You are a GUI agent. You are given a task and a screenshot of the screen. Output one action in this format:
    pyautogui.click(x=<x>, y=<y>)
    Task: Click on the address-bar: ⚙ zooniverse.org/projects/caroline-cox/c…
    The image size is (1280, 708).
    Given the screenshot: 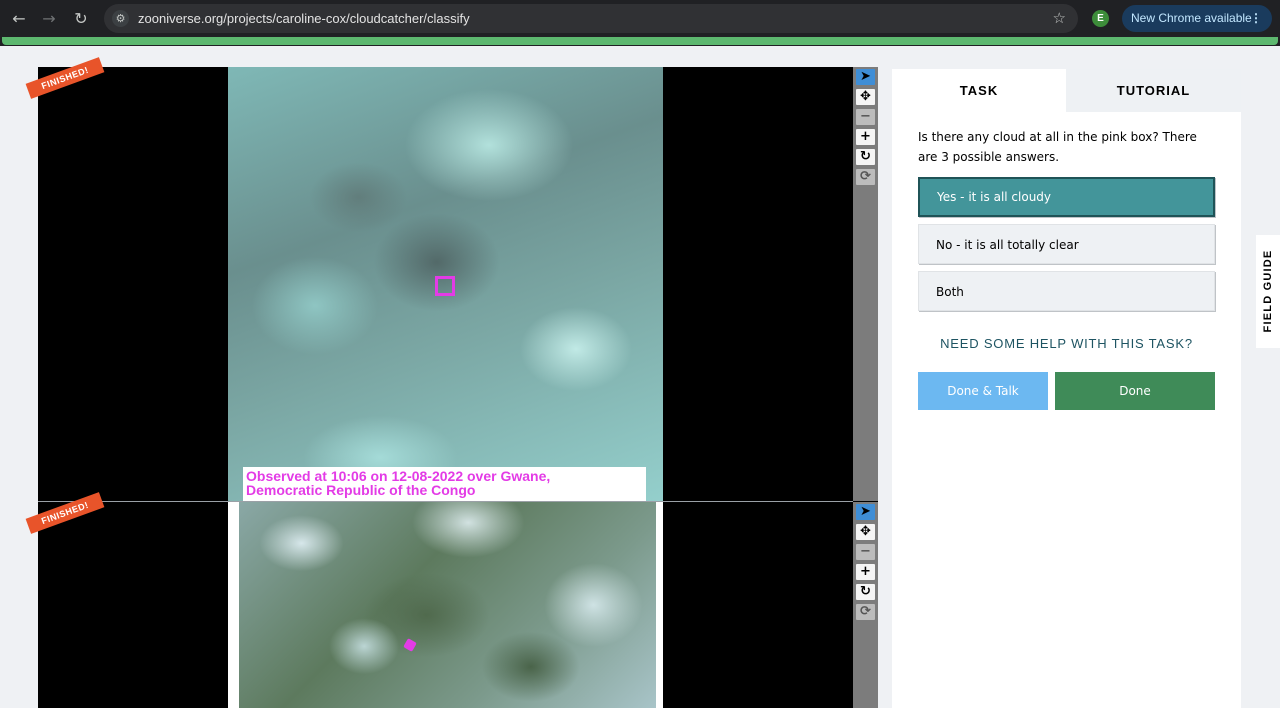 What is the action you would take?
    pyautogui.click(x=591, y=18)
    